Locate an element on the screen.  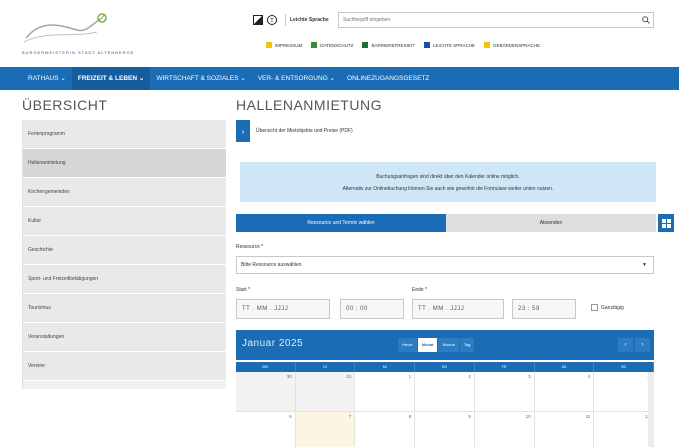
allday-checkbox is located at coordinates (594, 307).